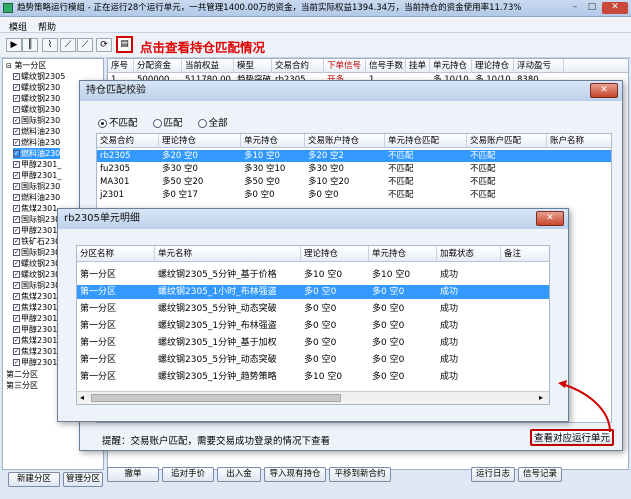  Describe the element at coordinates (345, 66) in the screenshot. I see `main-col-header: 下单信号` at that location.